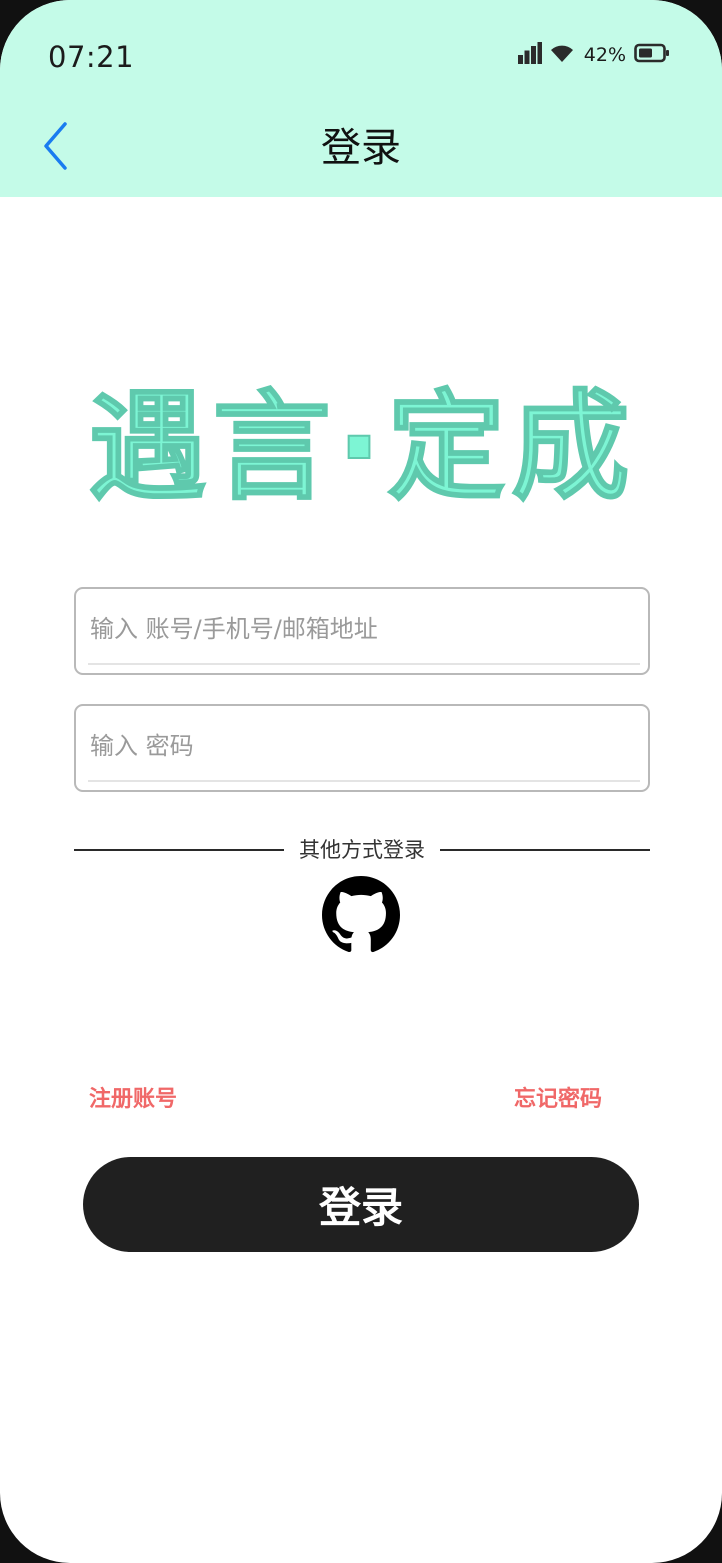  I want to click on status-time: 07:21, so click(91, 57).